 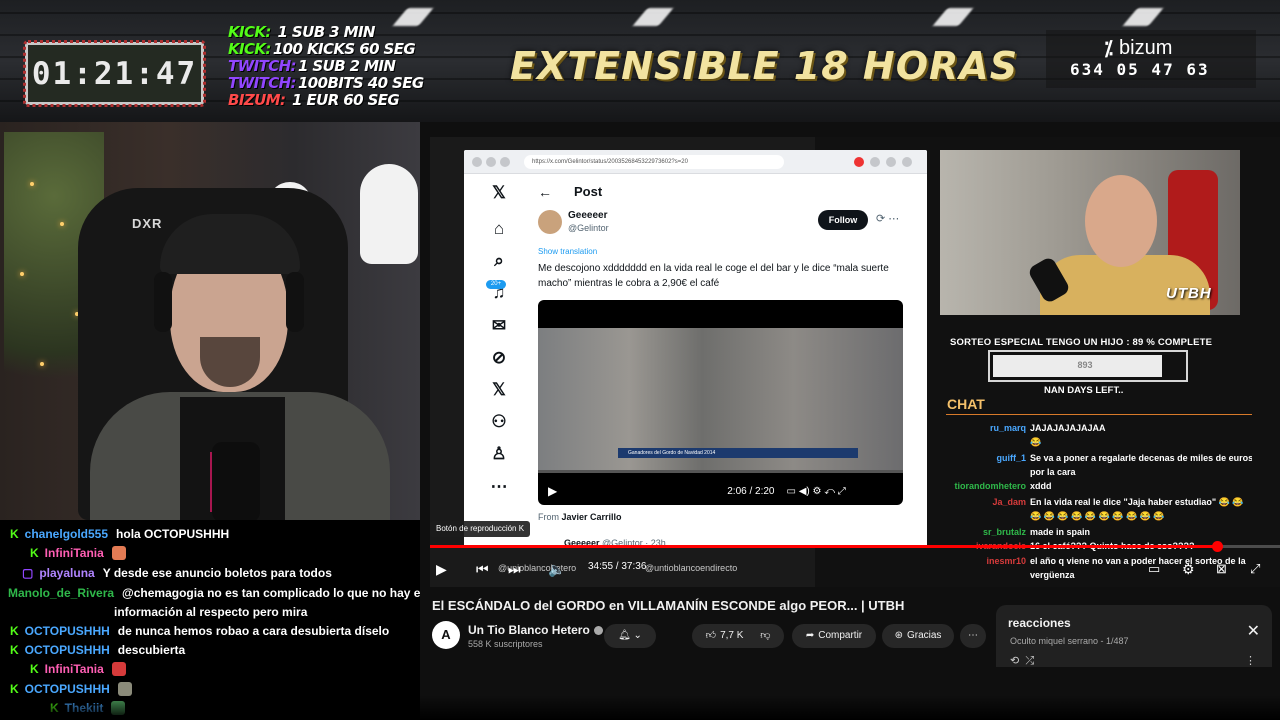 What do you see at coordinates (711, 635) in the screenshot?
I see `thumbs-up-icon: 👍︎` at bounding box center [711, 635].